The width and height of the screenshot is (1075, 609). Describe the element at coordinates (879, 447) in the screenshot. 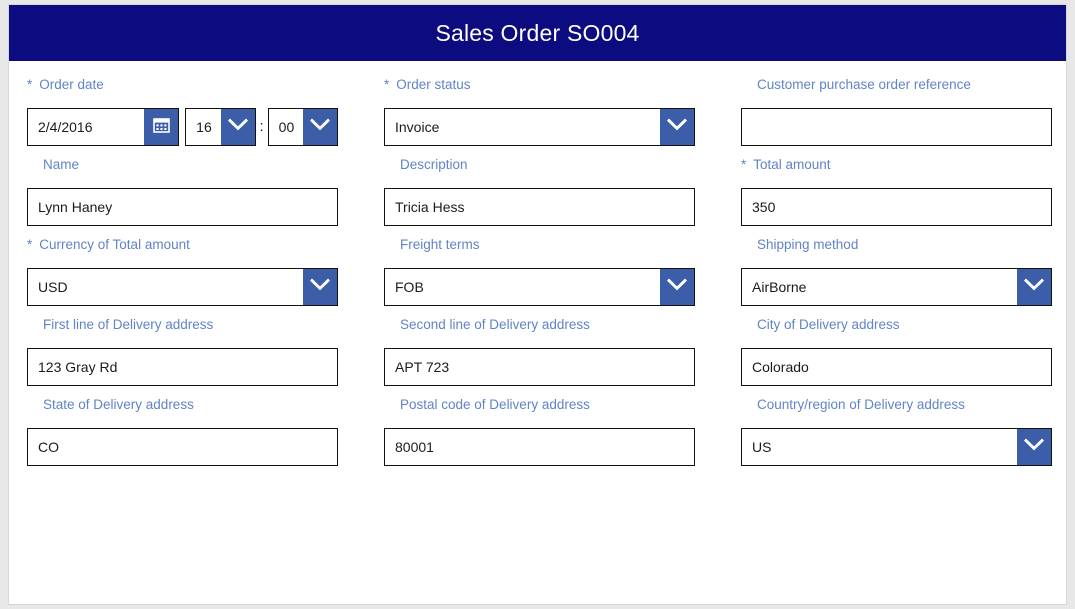

I see `selected-value: US` at that location.